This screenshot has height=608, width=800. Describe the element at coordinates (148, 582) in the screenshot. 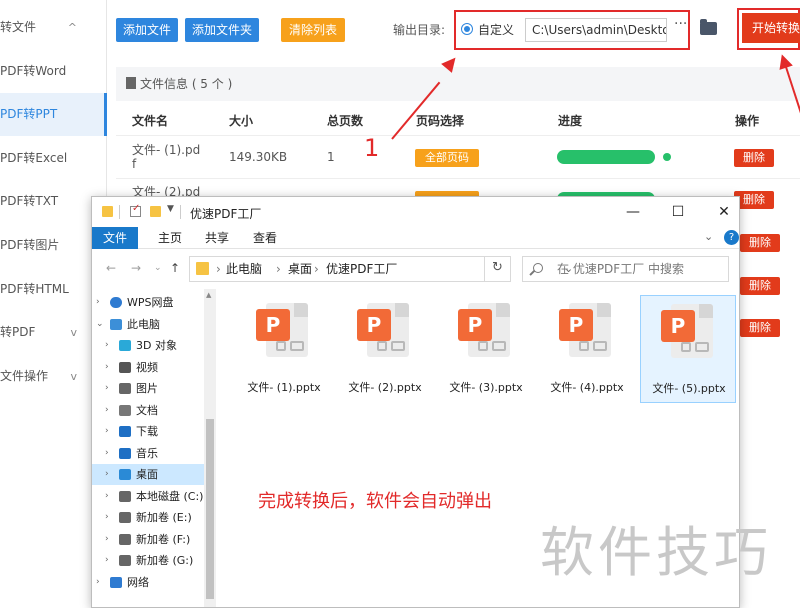

I see `nav-item: › 网络` at that location.